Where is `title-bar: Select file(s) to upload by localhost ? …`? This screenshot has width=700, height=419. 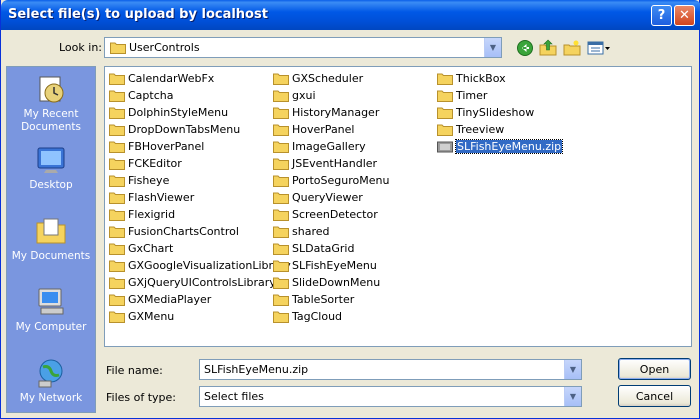
title-bar: Select file(s) to upload by localhost ? … is located at coordinates (350, 15).